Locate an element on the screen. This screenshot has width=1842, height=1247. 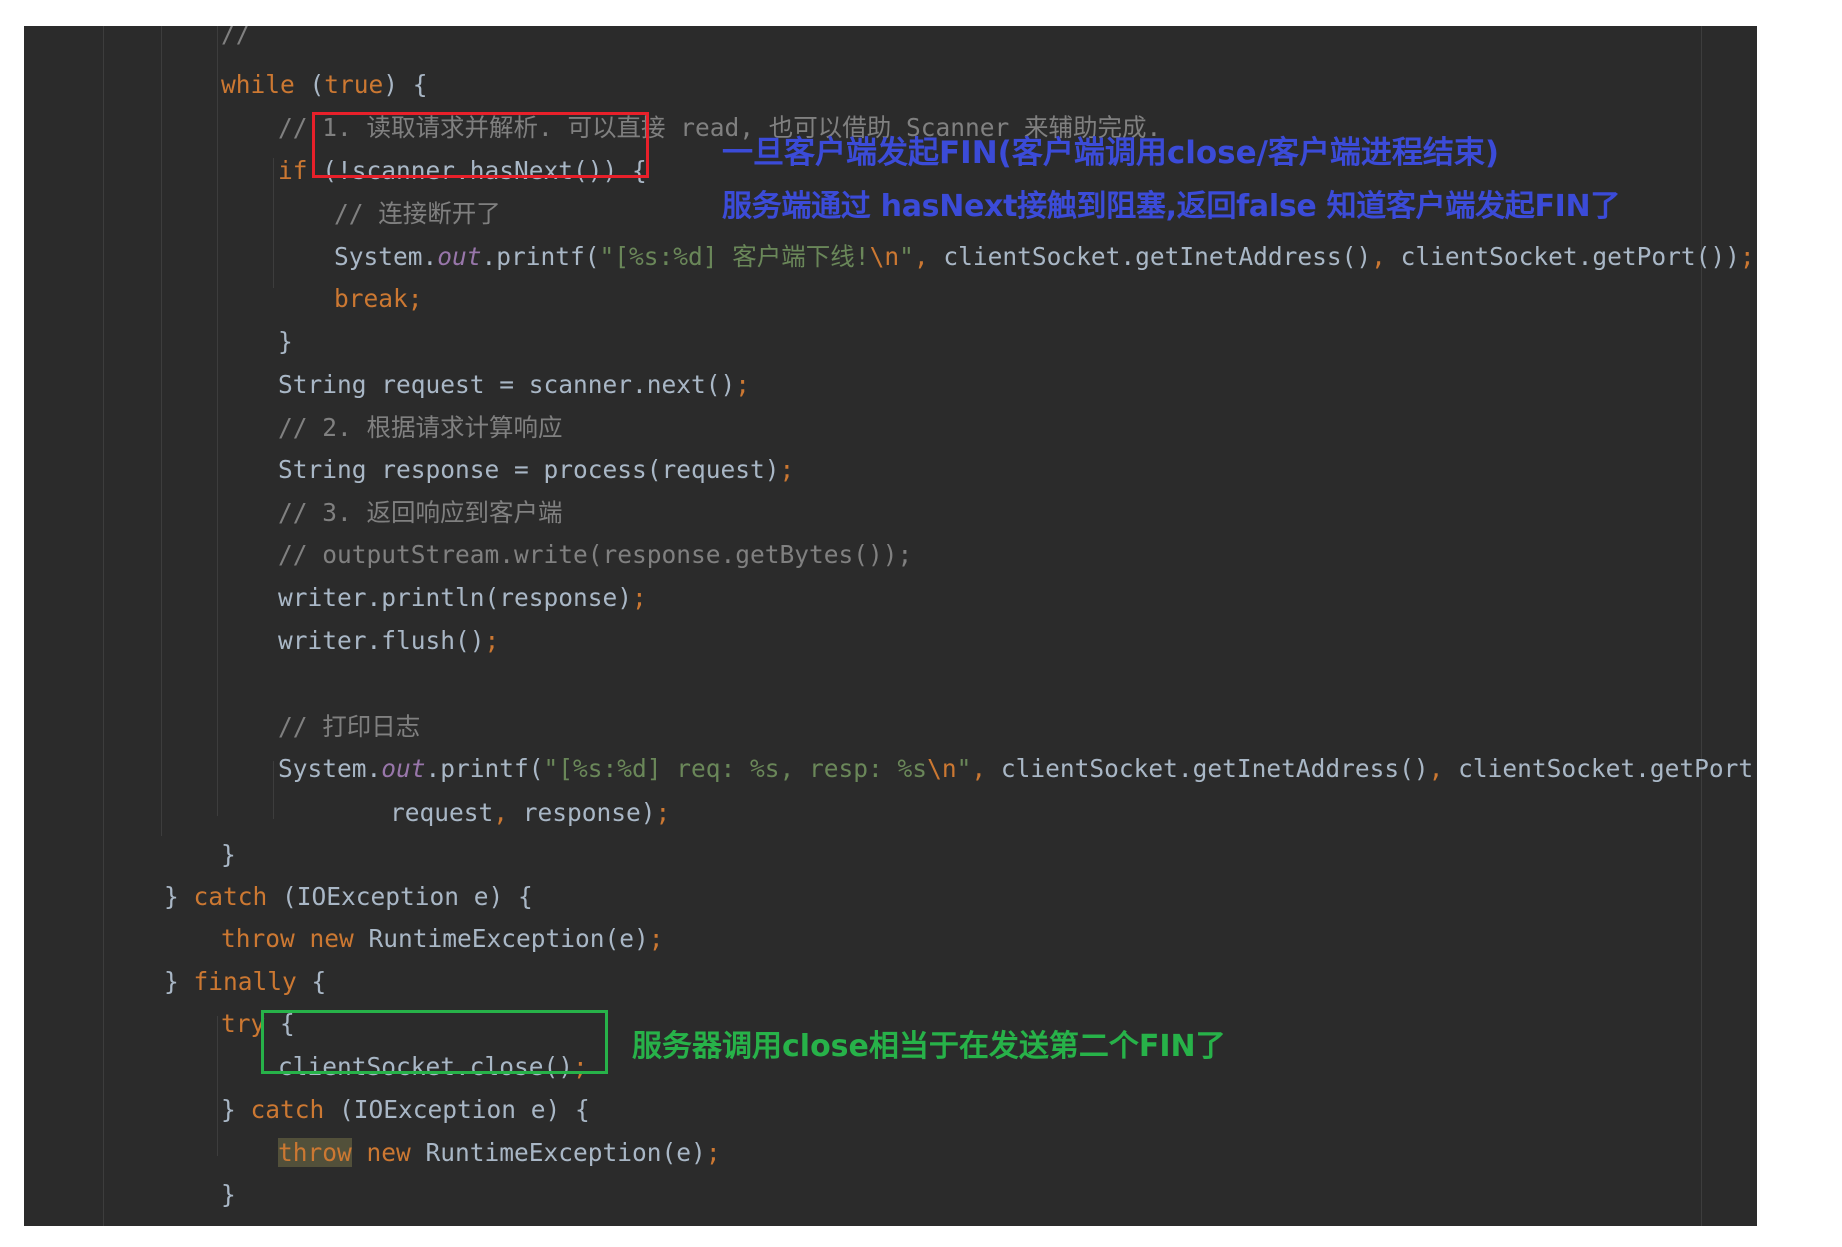
fin-annotation-line2: 服务端通过 hasNext接触到阻塞,返回false 知道客户端发起FIN了 is located at coordinates (1171, 206).